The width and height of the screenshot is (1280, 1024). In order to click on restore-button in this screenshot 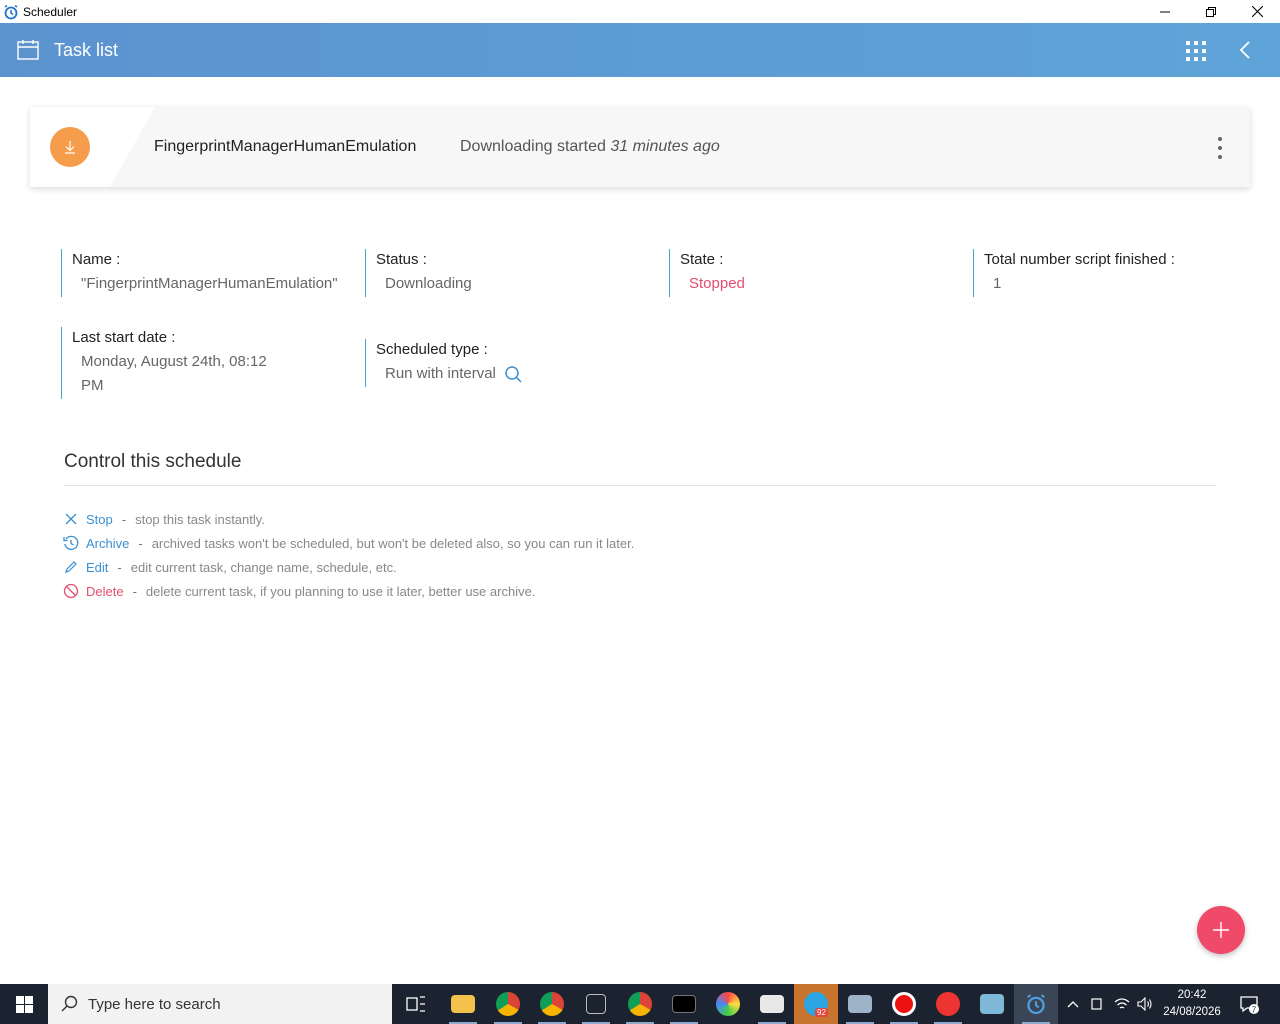, I will do `click(1211, 11)`.